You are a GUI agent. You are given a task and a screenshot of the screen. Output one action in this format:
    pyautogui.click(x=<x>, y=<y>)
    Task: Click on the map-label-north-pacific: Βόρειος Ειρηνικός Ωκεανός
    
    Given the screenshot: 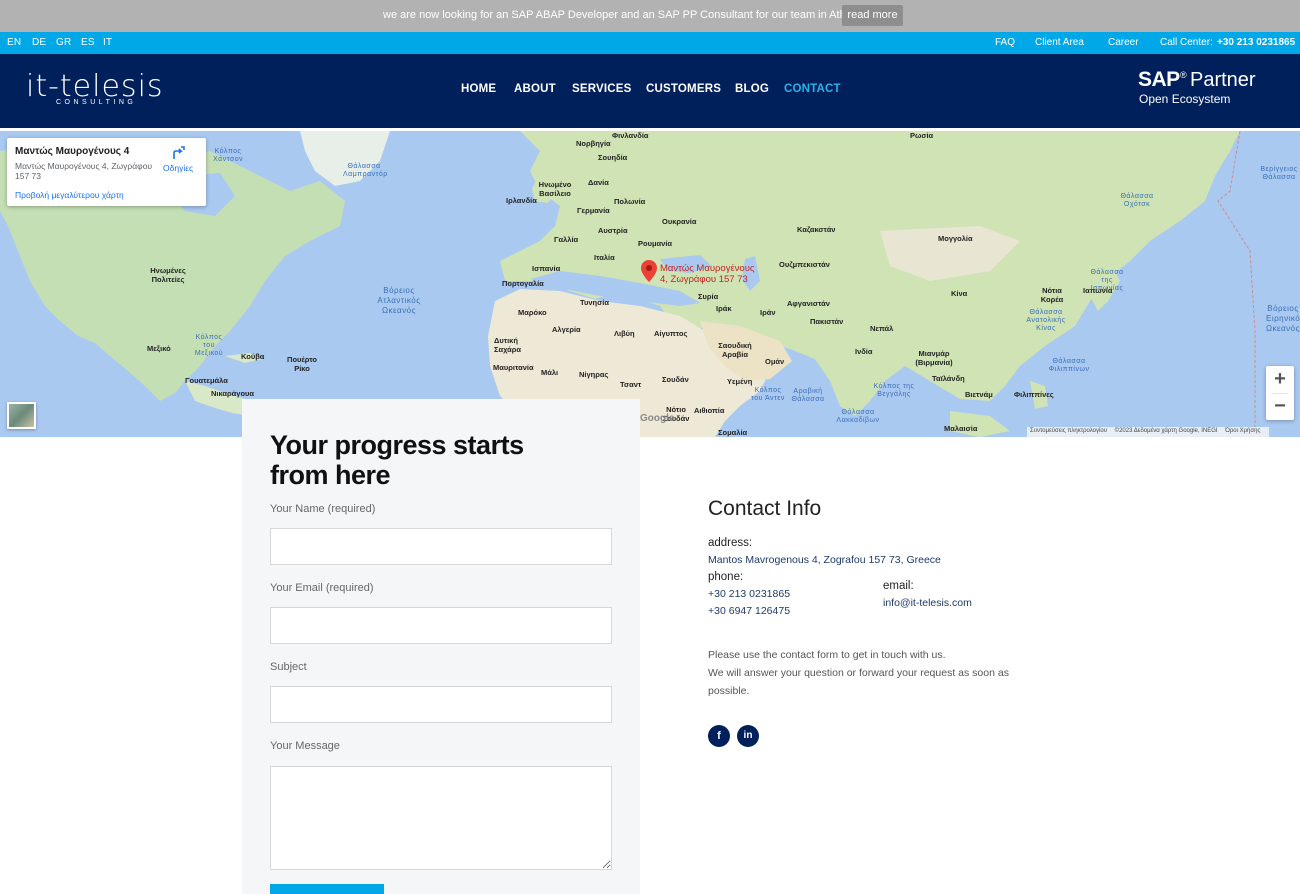 What is the action you would take?
    pyautogui.click(x=1283, y=318)
    